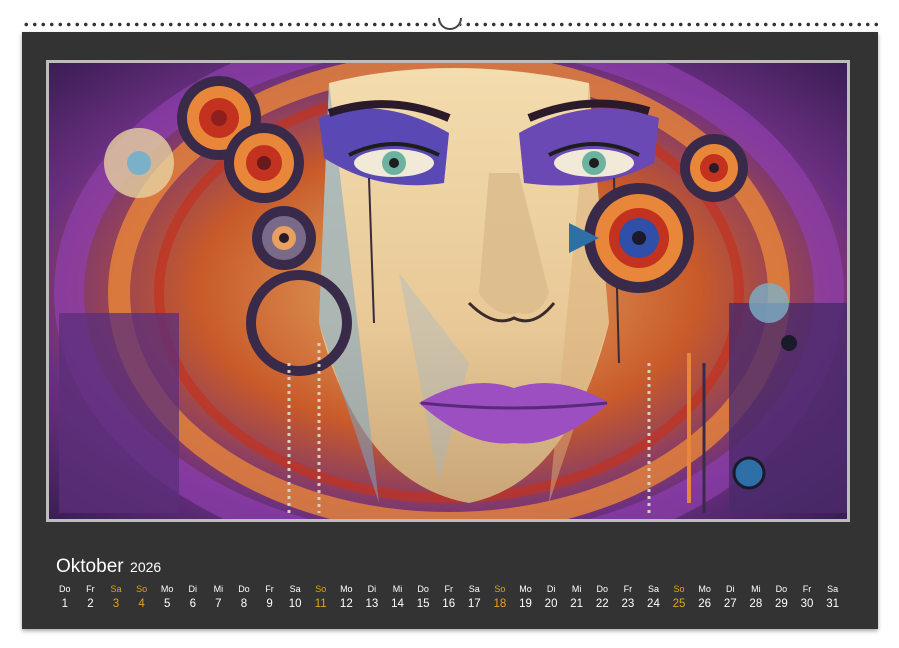 This screenshot has height=648, width=899. What do you see at coordinates (146, 567) in the screenshot?
I see `month-year: 2026` at bounding box center [146, 567].